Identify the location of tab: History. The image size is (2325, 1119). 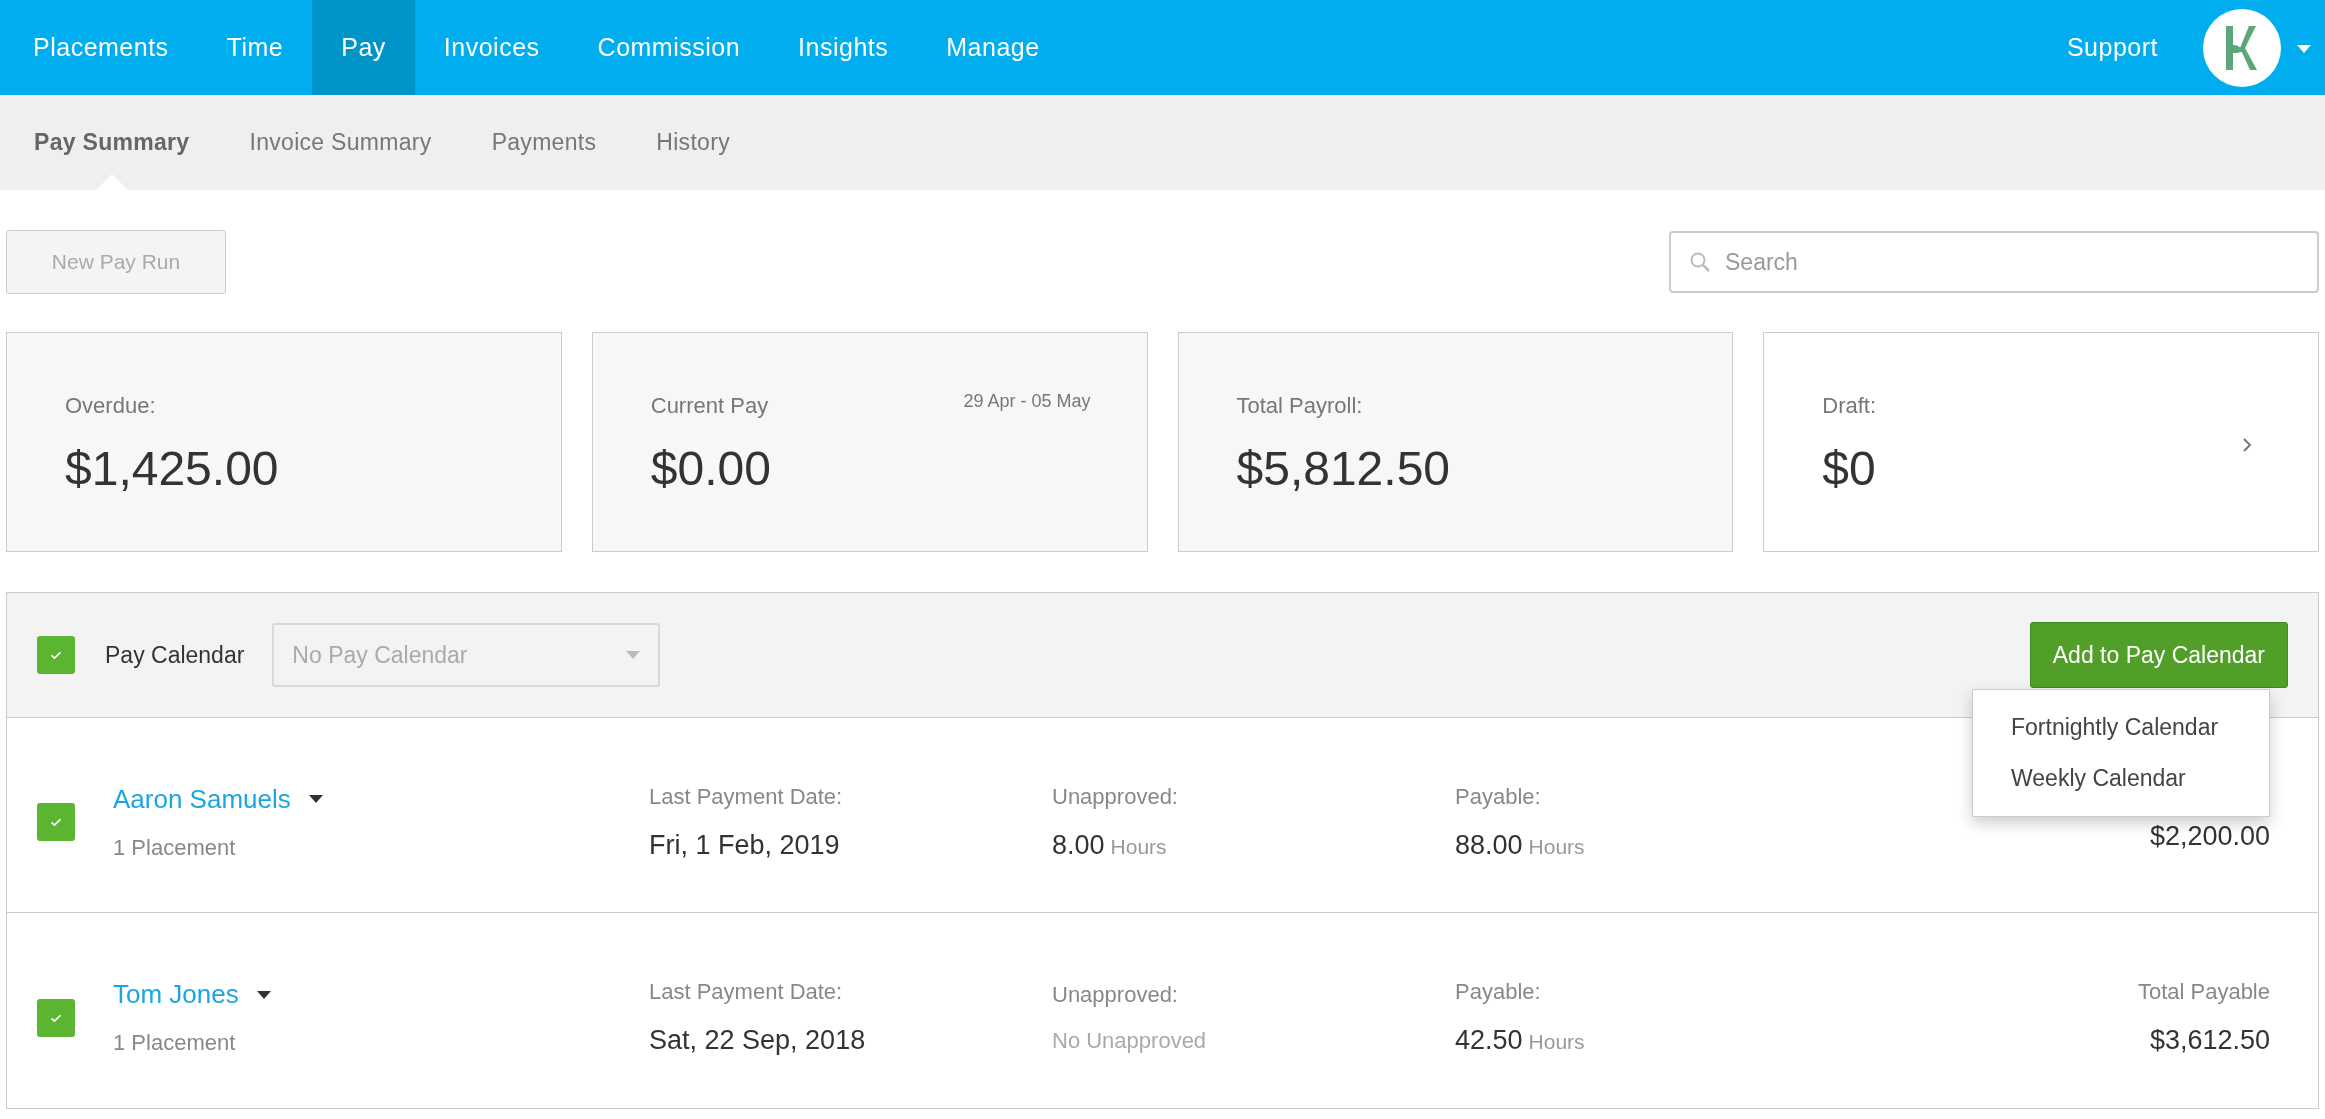
(693, 142).